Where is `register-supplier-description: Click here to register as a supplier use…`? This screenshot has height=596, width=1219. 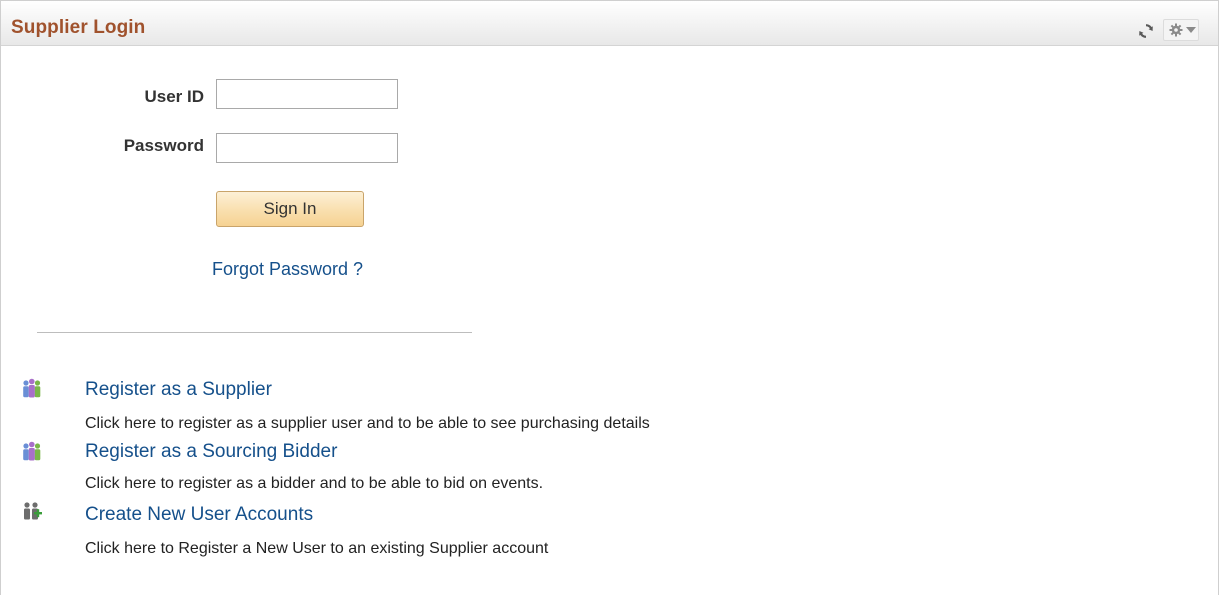 register-supplier-description: Click here to register as a supplier use… is located at coordinates (367, 423).